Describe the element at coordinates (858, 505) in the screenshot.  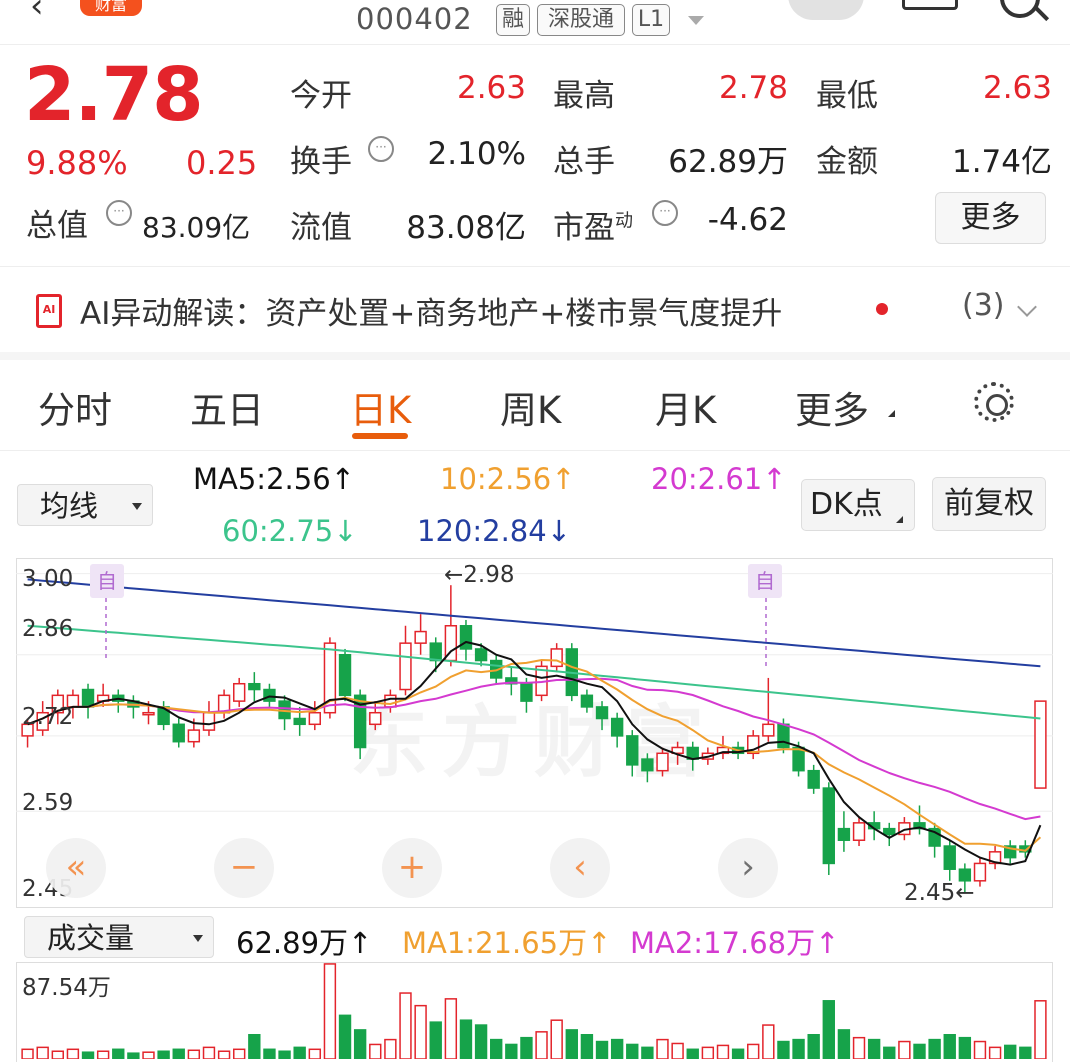
I see `dk-point-button: DK点` at that location.